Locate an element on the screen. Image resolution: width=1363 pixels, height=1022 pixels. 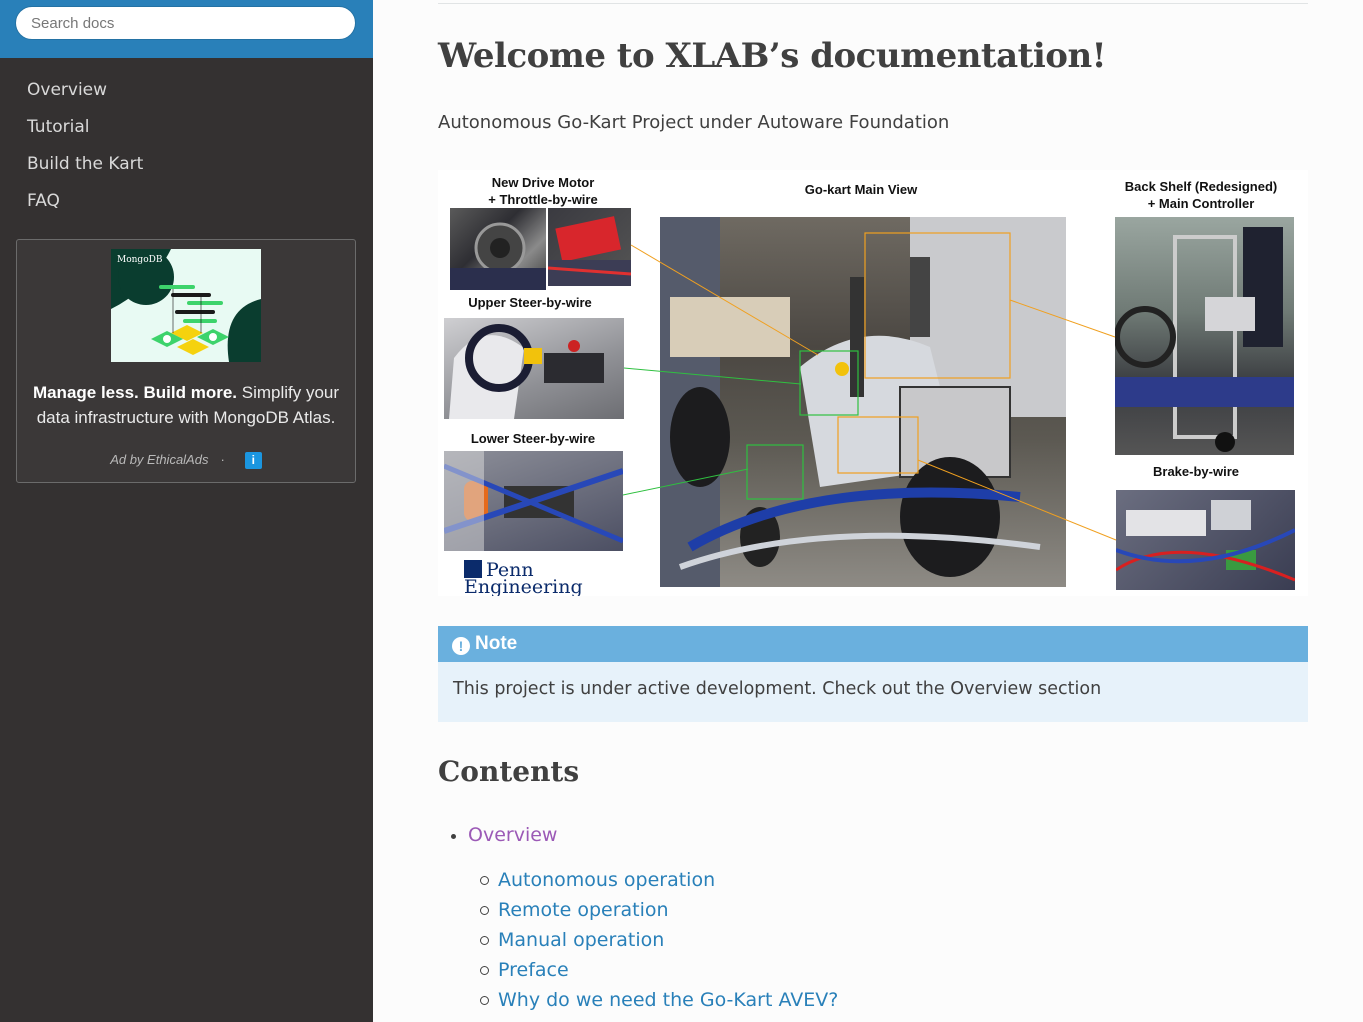
figure-connectors is located at coordinates (869, 392).